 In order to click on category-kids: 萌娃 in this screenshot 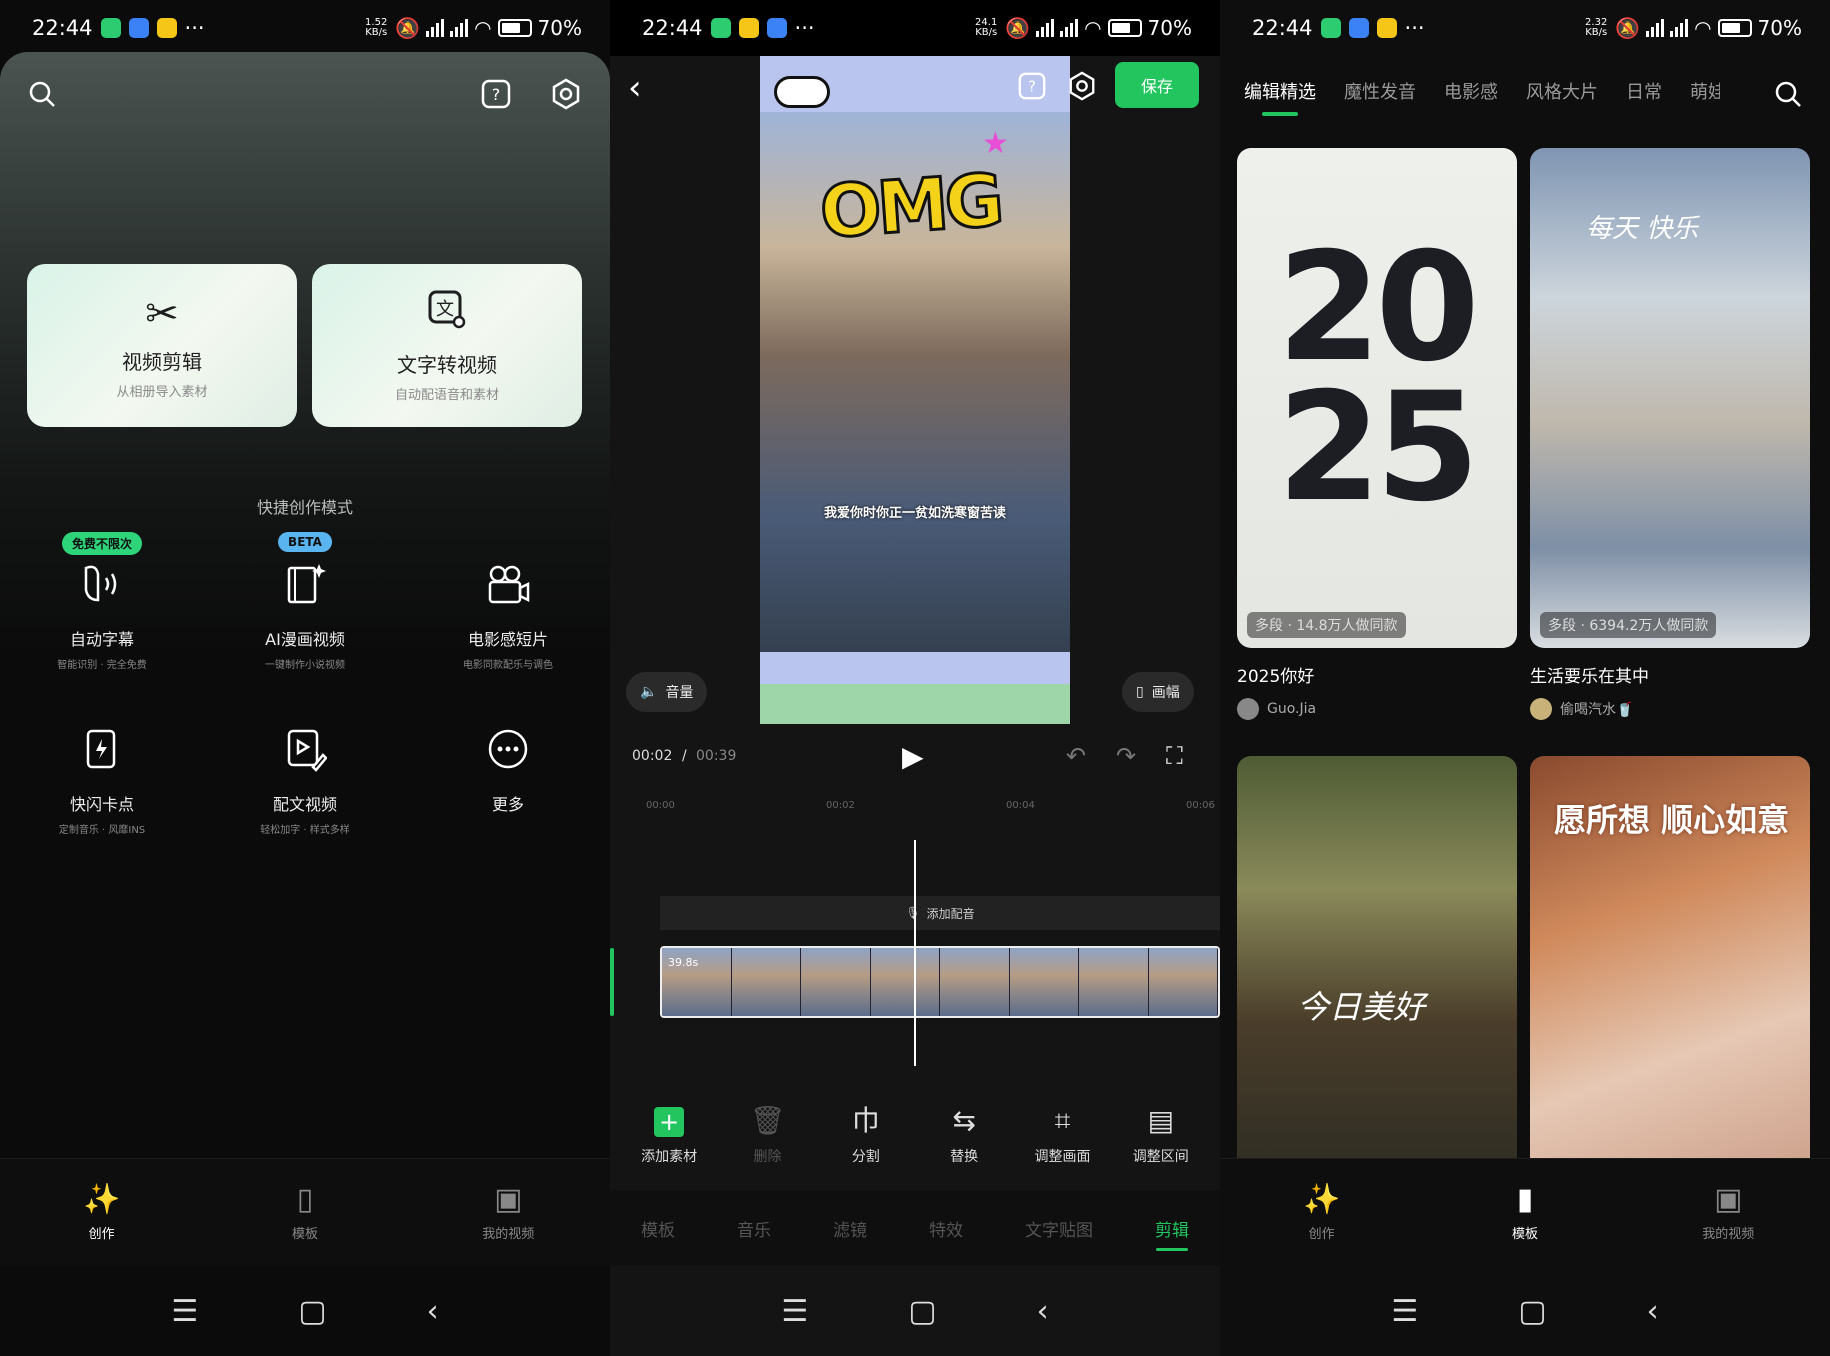, I will do `click(1705, 91)`.